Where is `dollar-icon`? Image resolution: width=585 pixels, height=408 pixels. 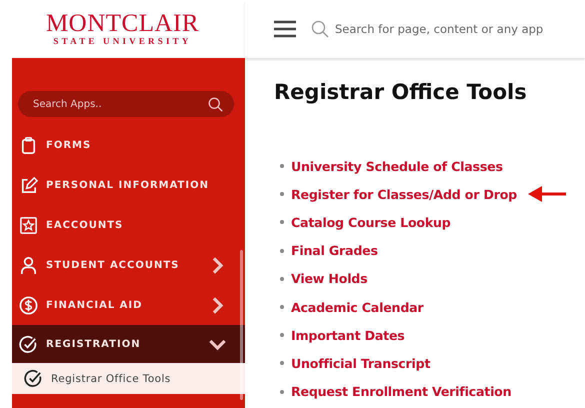
dollar-icon is located at coordinates (28, 305).